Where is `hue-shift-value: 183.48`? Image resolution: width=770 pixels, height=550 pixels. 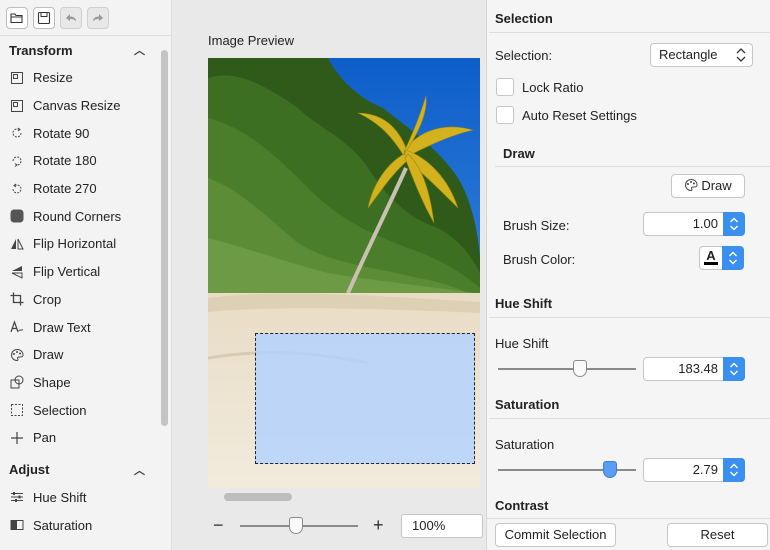 hue-shift-value: 183.48 is located at coordinates (698, 368).